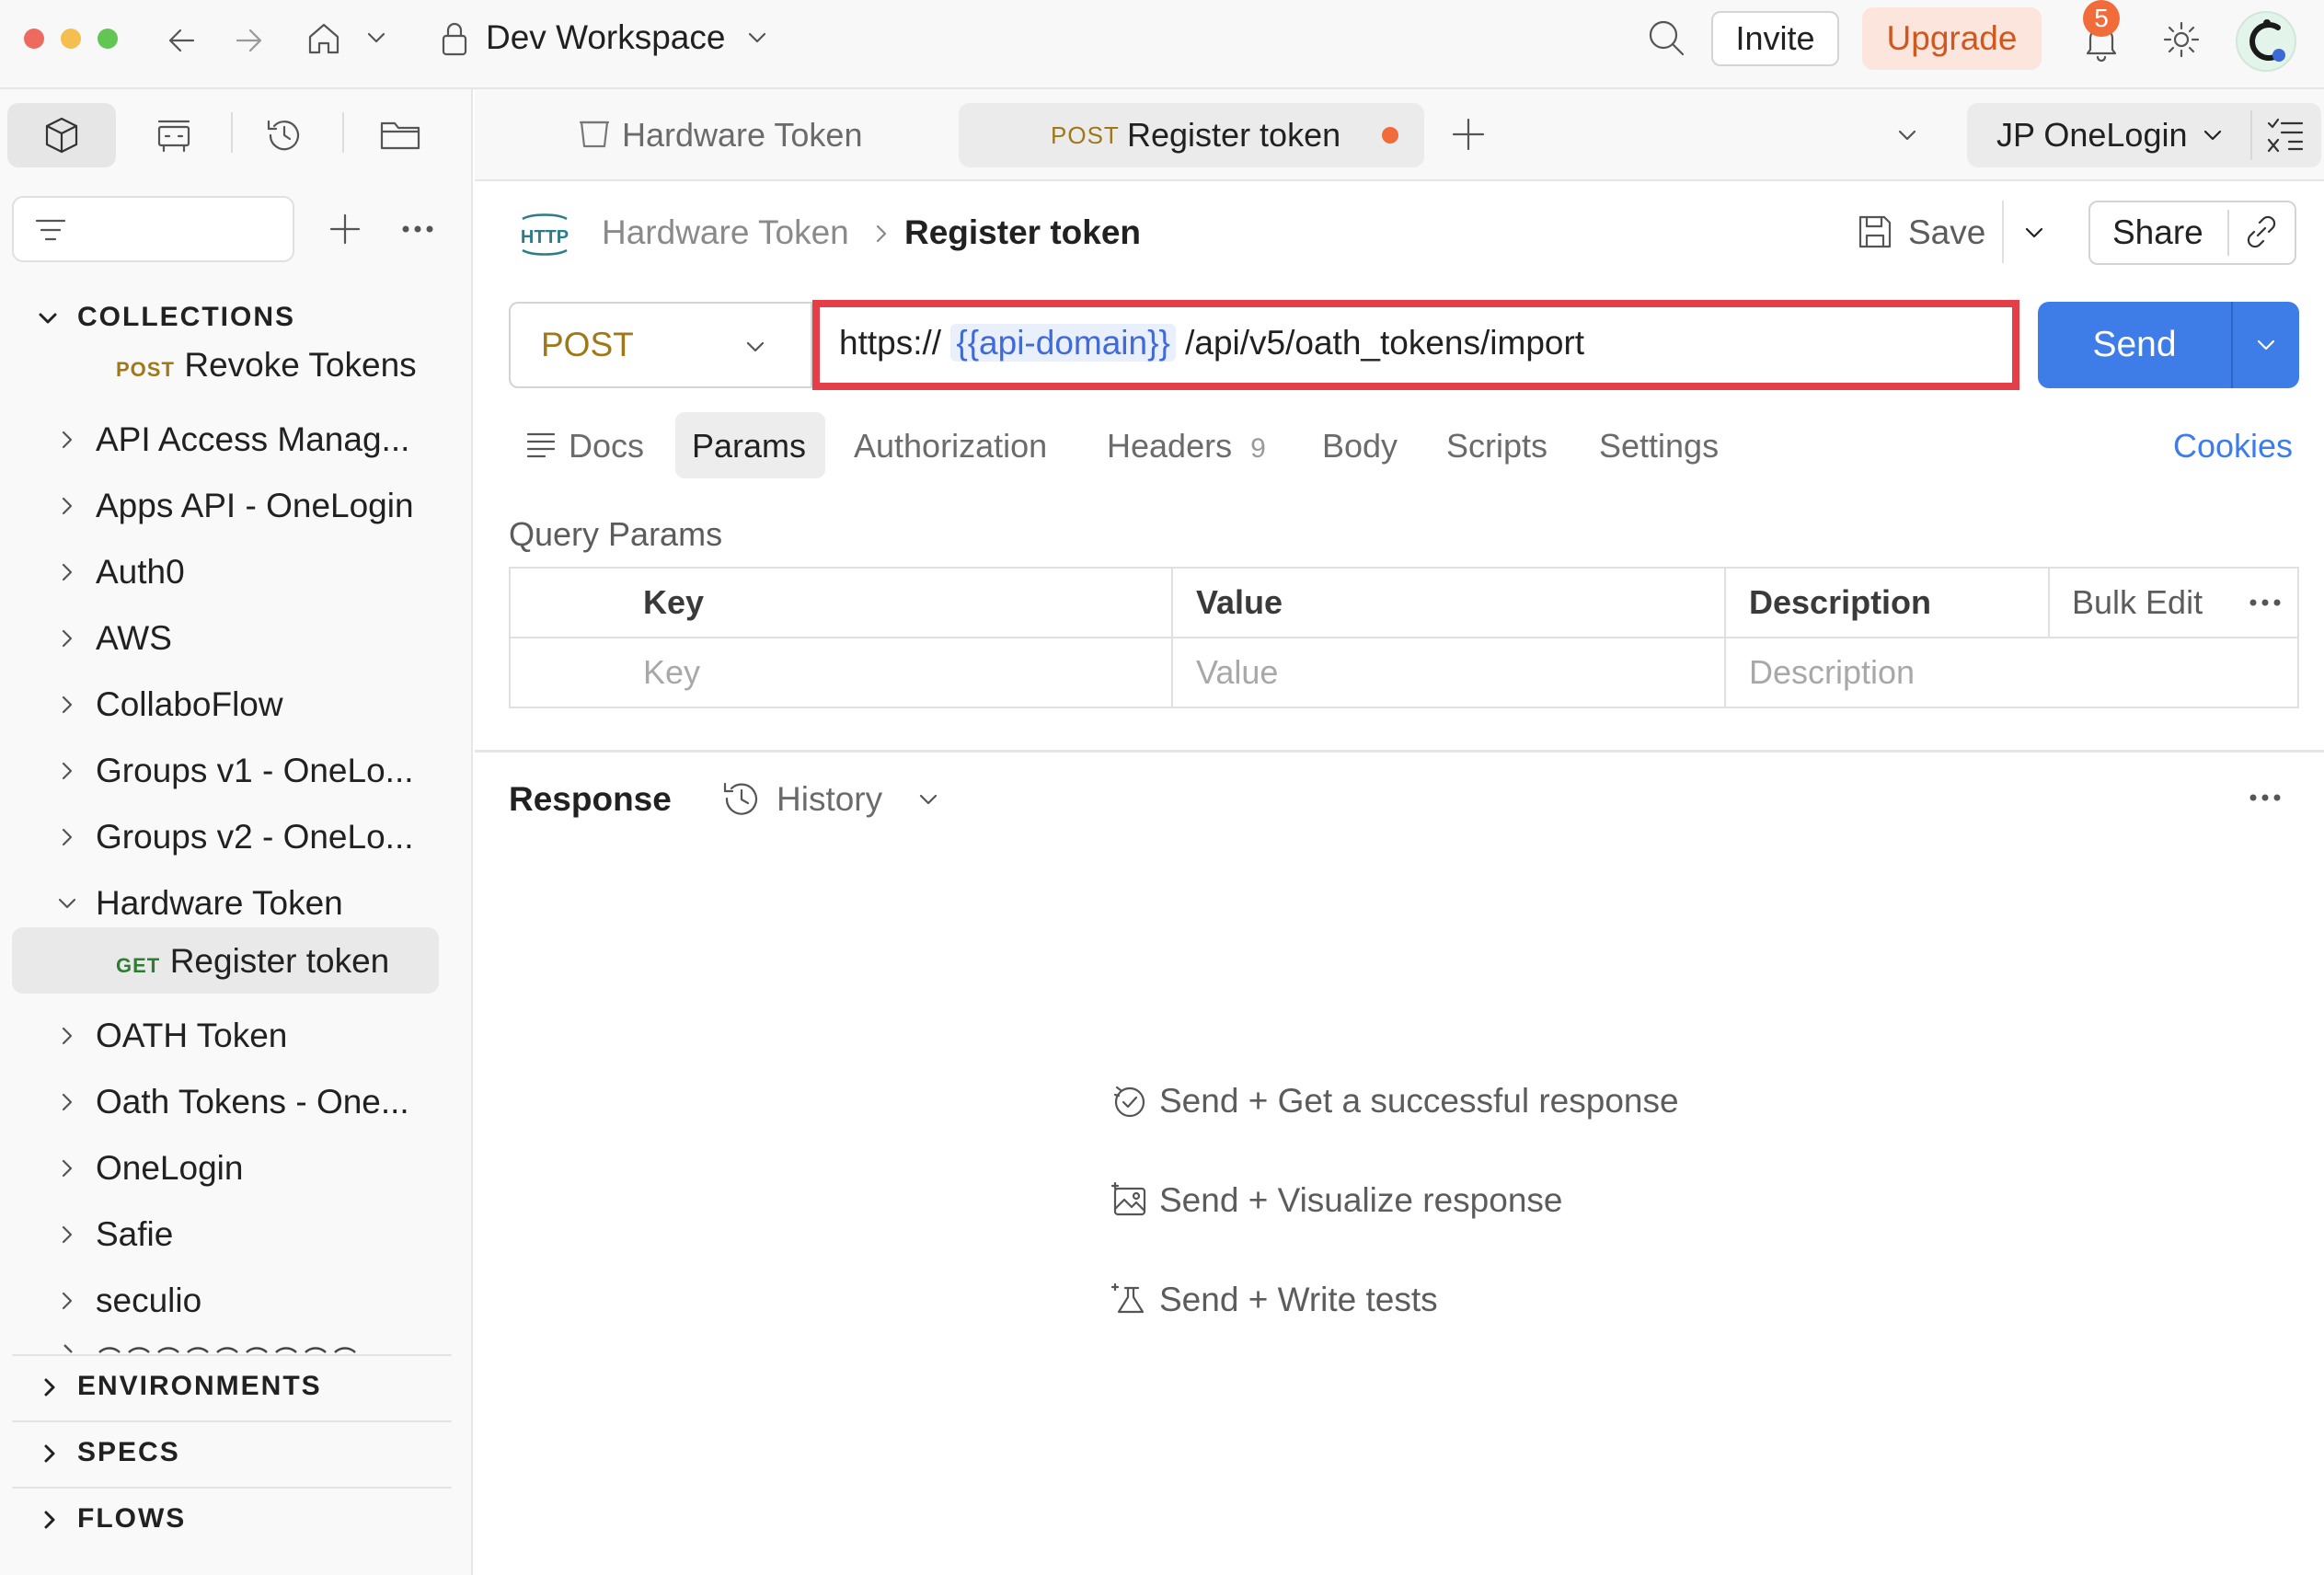 Image resolution: width=2324 pixels, height=1575 pixels. I want to click on hint-visualize-response: Send + Visualize response, so click(1361, 1200).